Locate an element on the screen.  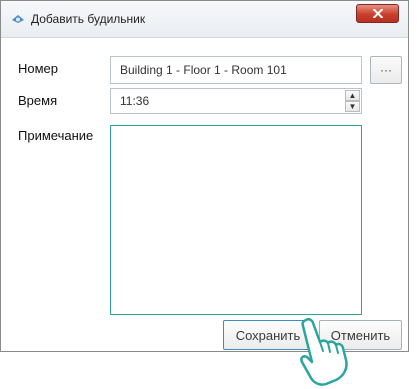
alarm-app-icon is located at coordinates (18, 19).